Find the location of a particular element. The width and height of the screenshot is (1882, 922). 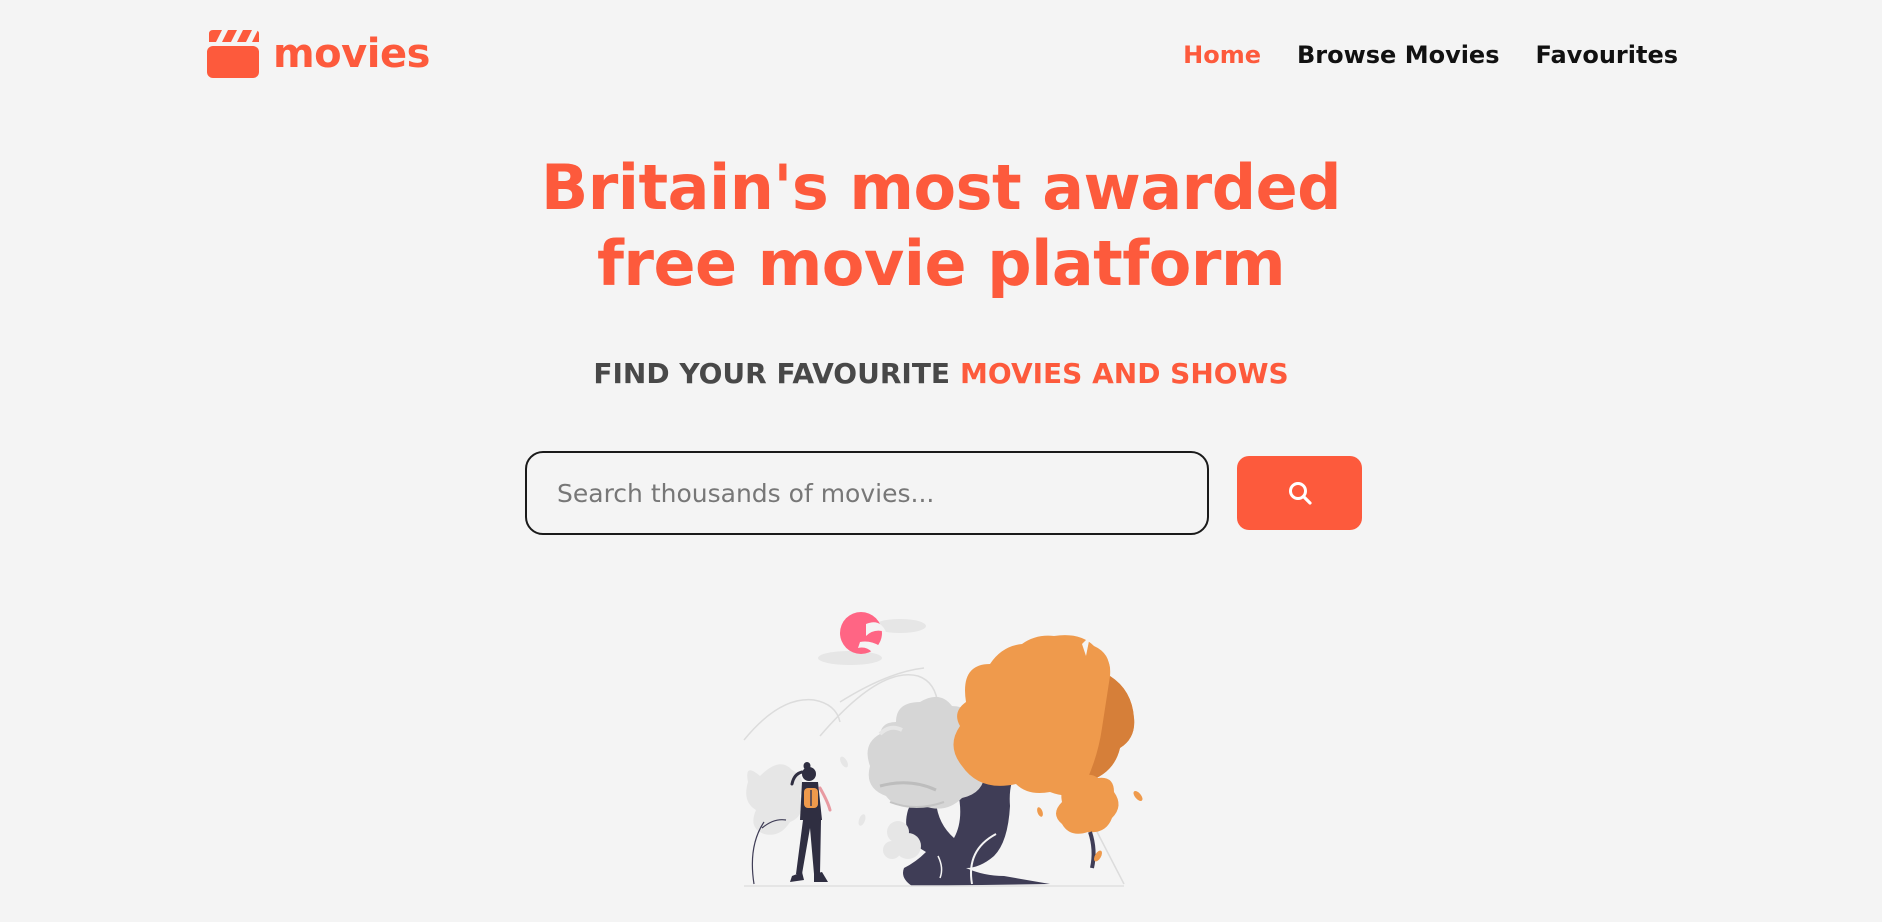

hero-subline-dark: FIND YOUR FAVOURITE is located at coordinates (772, 373).